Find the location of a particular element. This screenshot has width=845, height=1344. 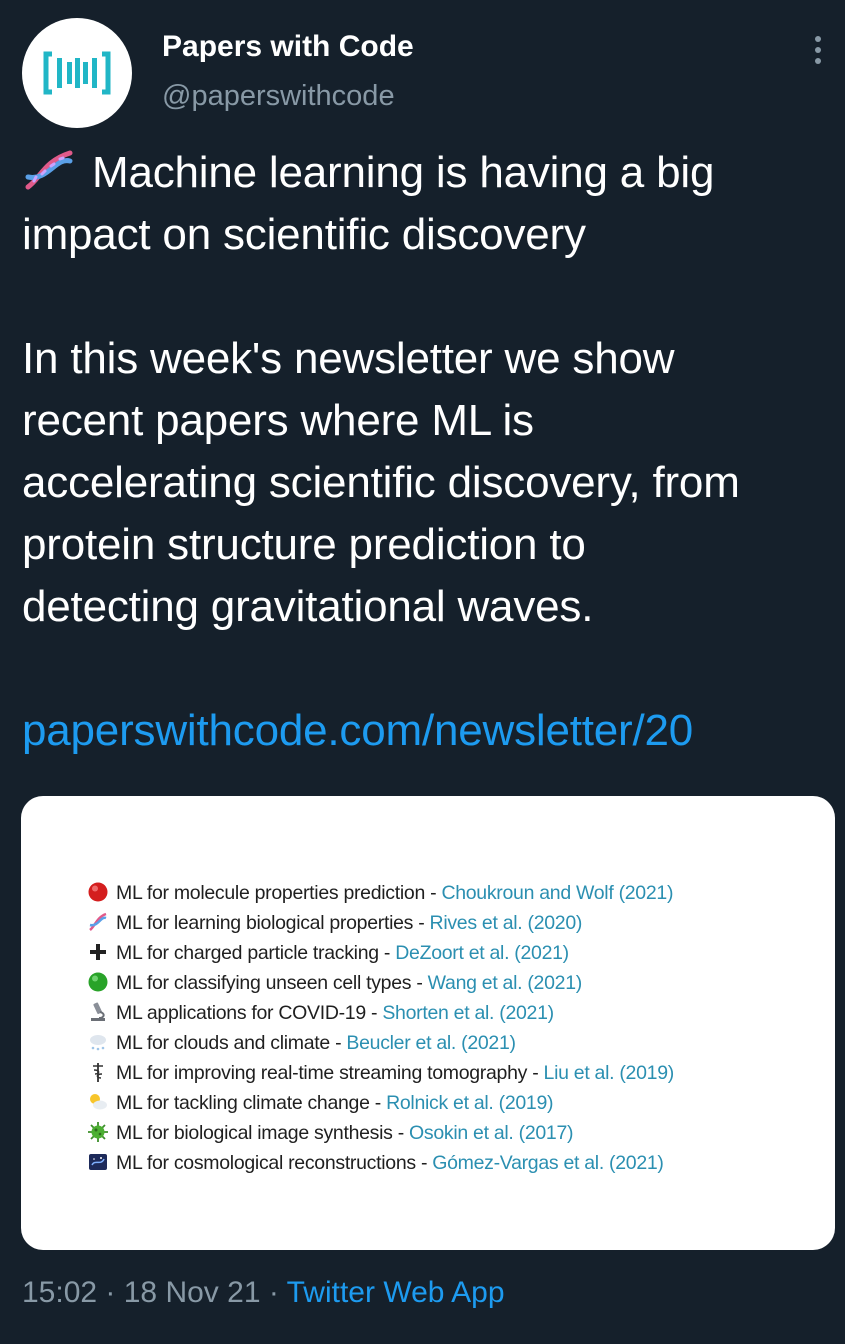

cloud-snow-icon is located at coordinates (98, 1043).